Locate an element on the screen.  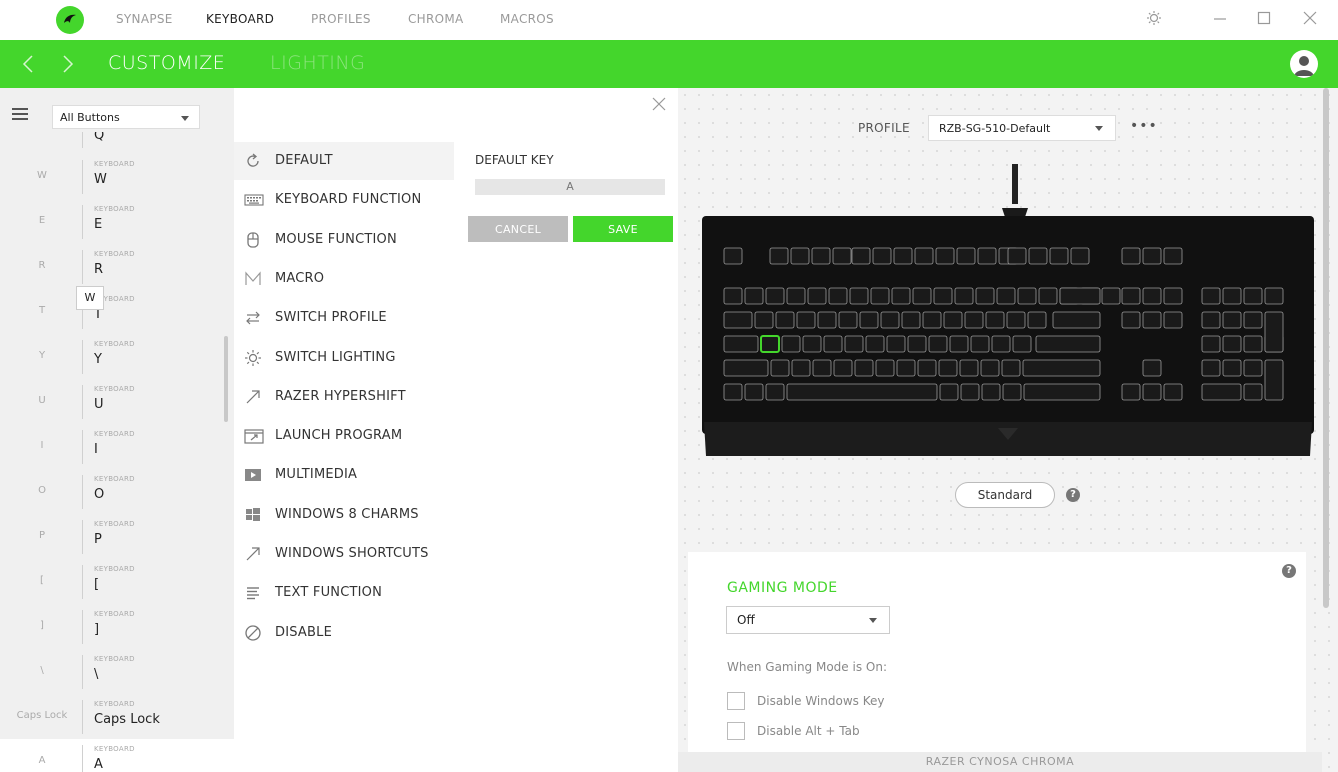
function-item-macro: MACRO is located at coordinates (344, 279).